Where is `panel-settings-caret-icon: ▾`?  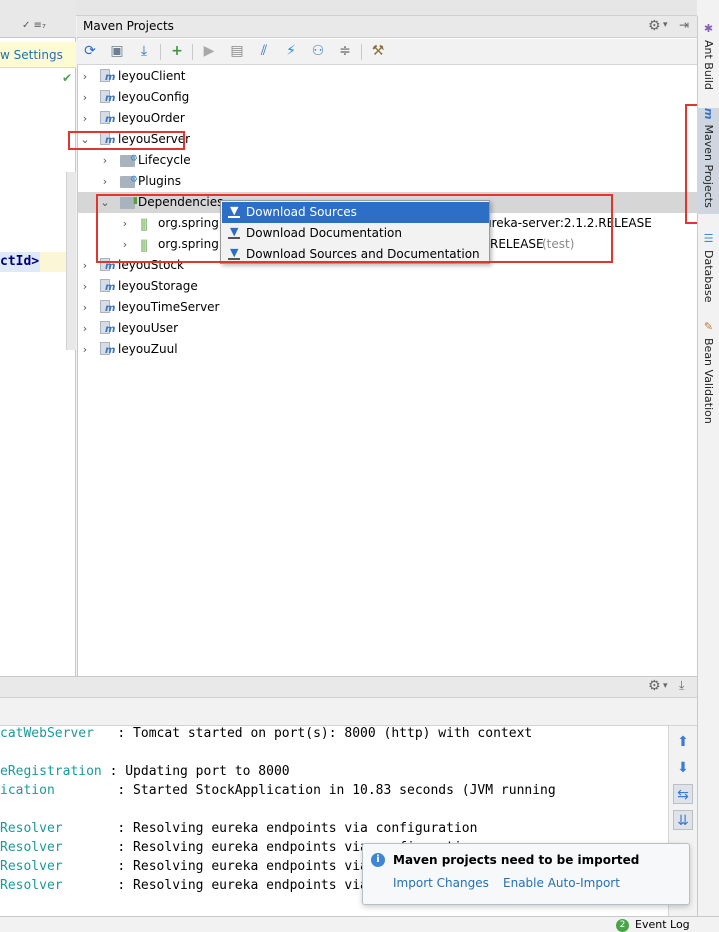 panel-settings-caret-icon: ▾ is located at coordinates (665, 25).